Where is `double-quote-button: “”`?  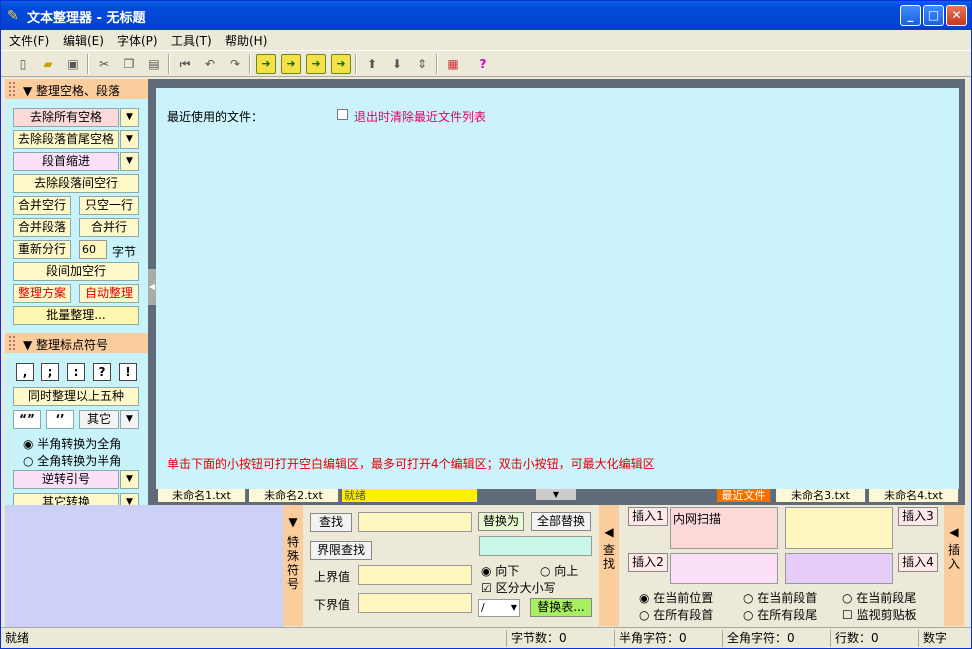
double-quote-button: “” is located at coordinates (27, 419).